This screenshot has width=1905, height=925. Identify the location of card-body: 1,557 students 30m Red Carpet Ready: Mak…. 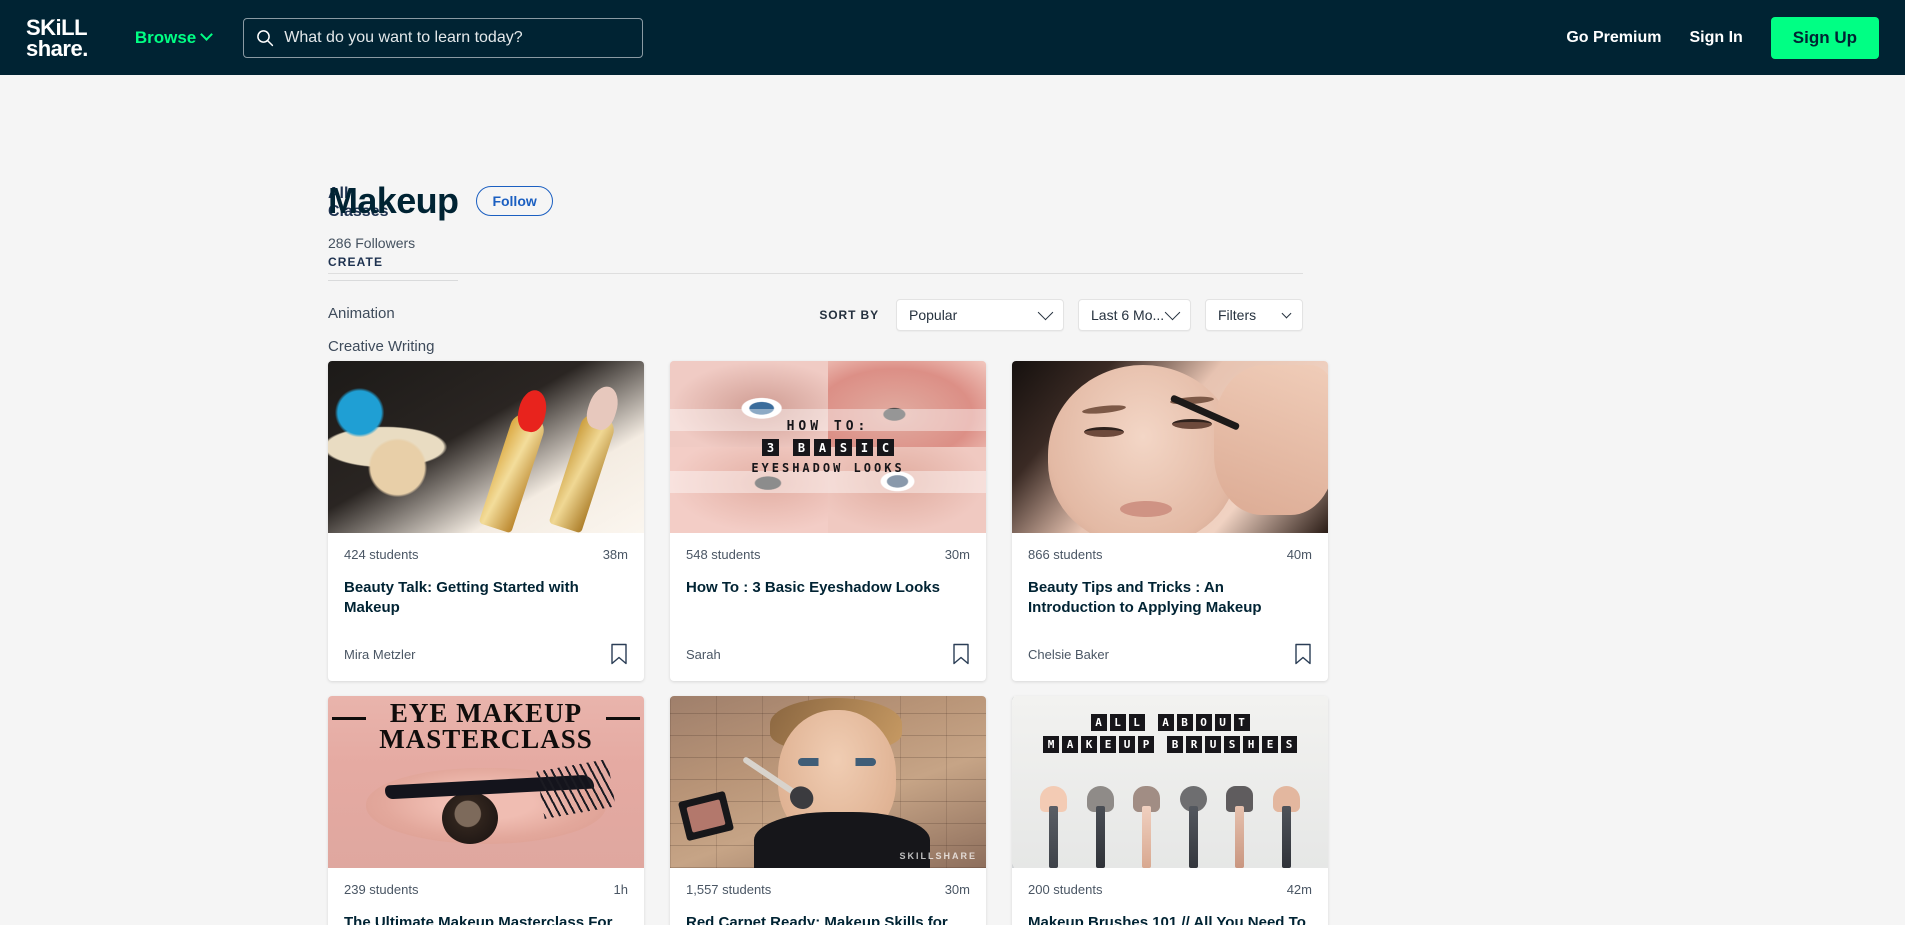
(828, 896).